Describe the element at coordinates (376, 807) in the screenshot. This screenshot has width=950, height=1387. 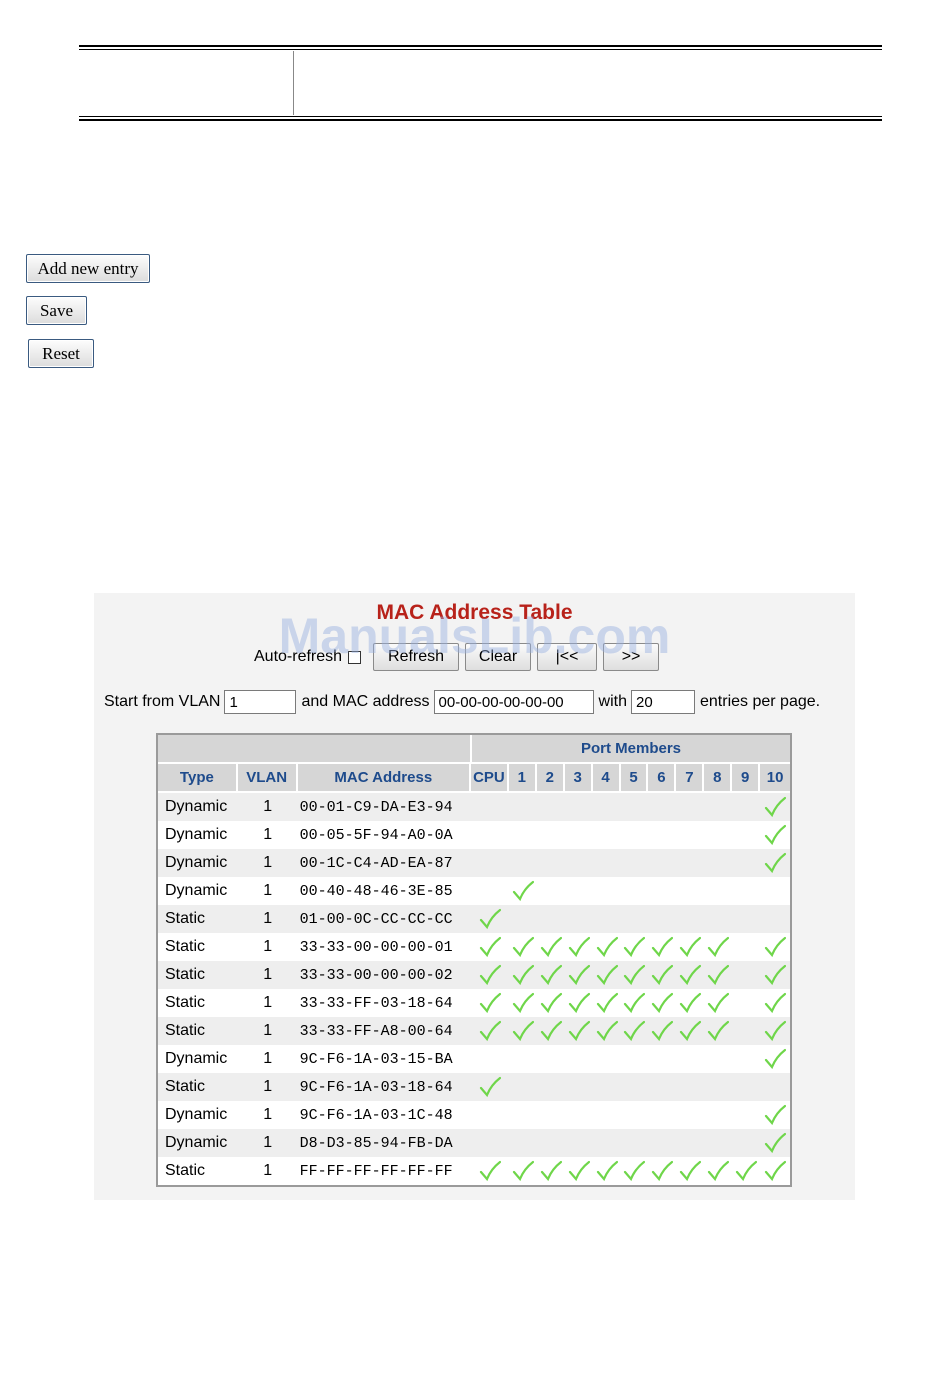
I see `cell-mac-address: 00-01-C9-DA-E3-94` at that location.